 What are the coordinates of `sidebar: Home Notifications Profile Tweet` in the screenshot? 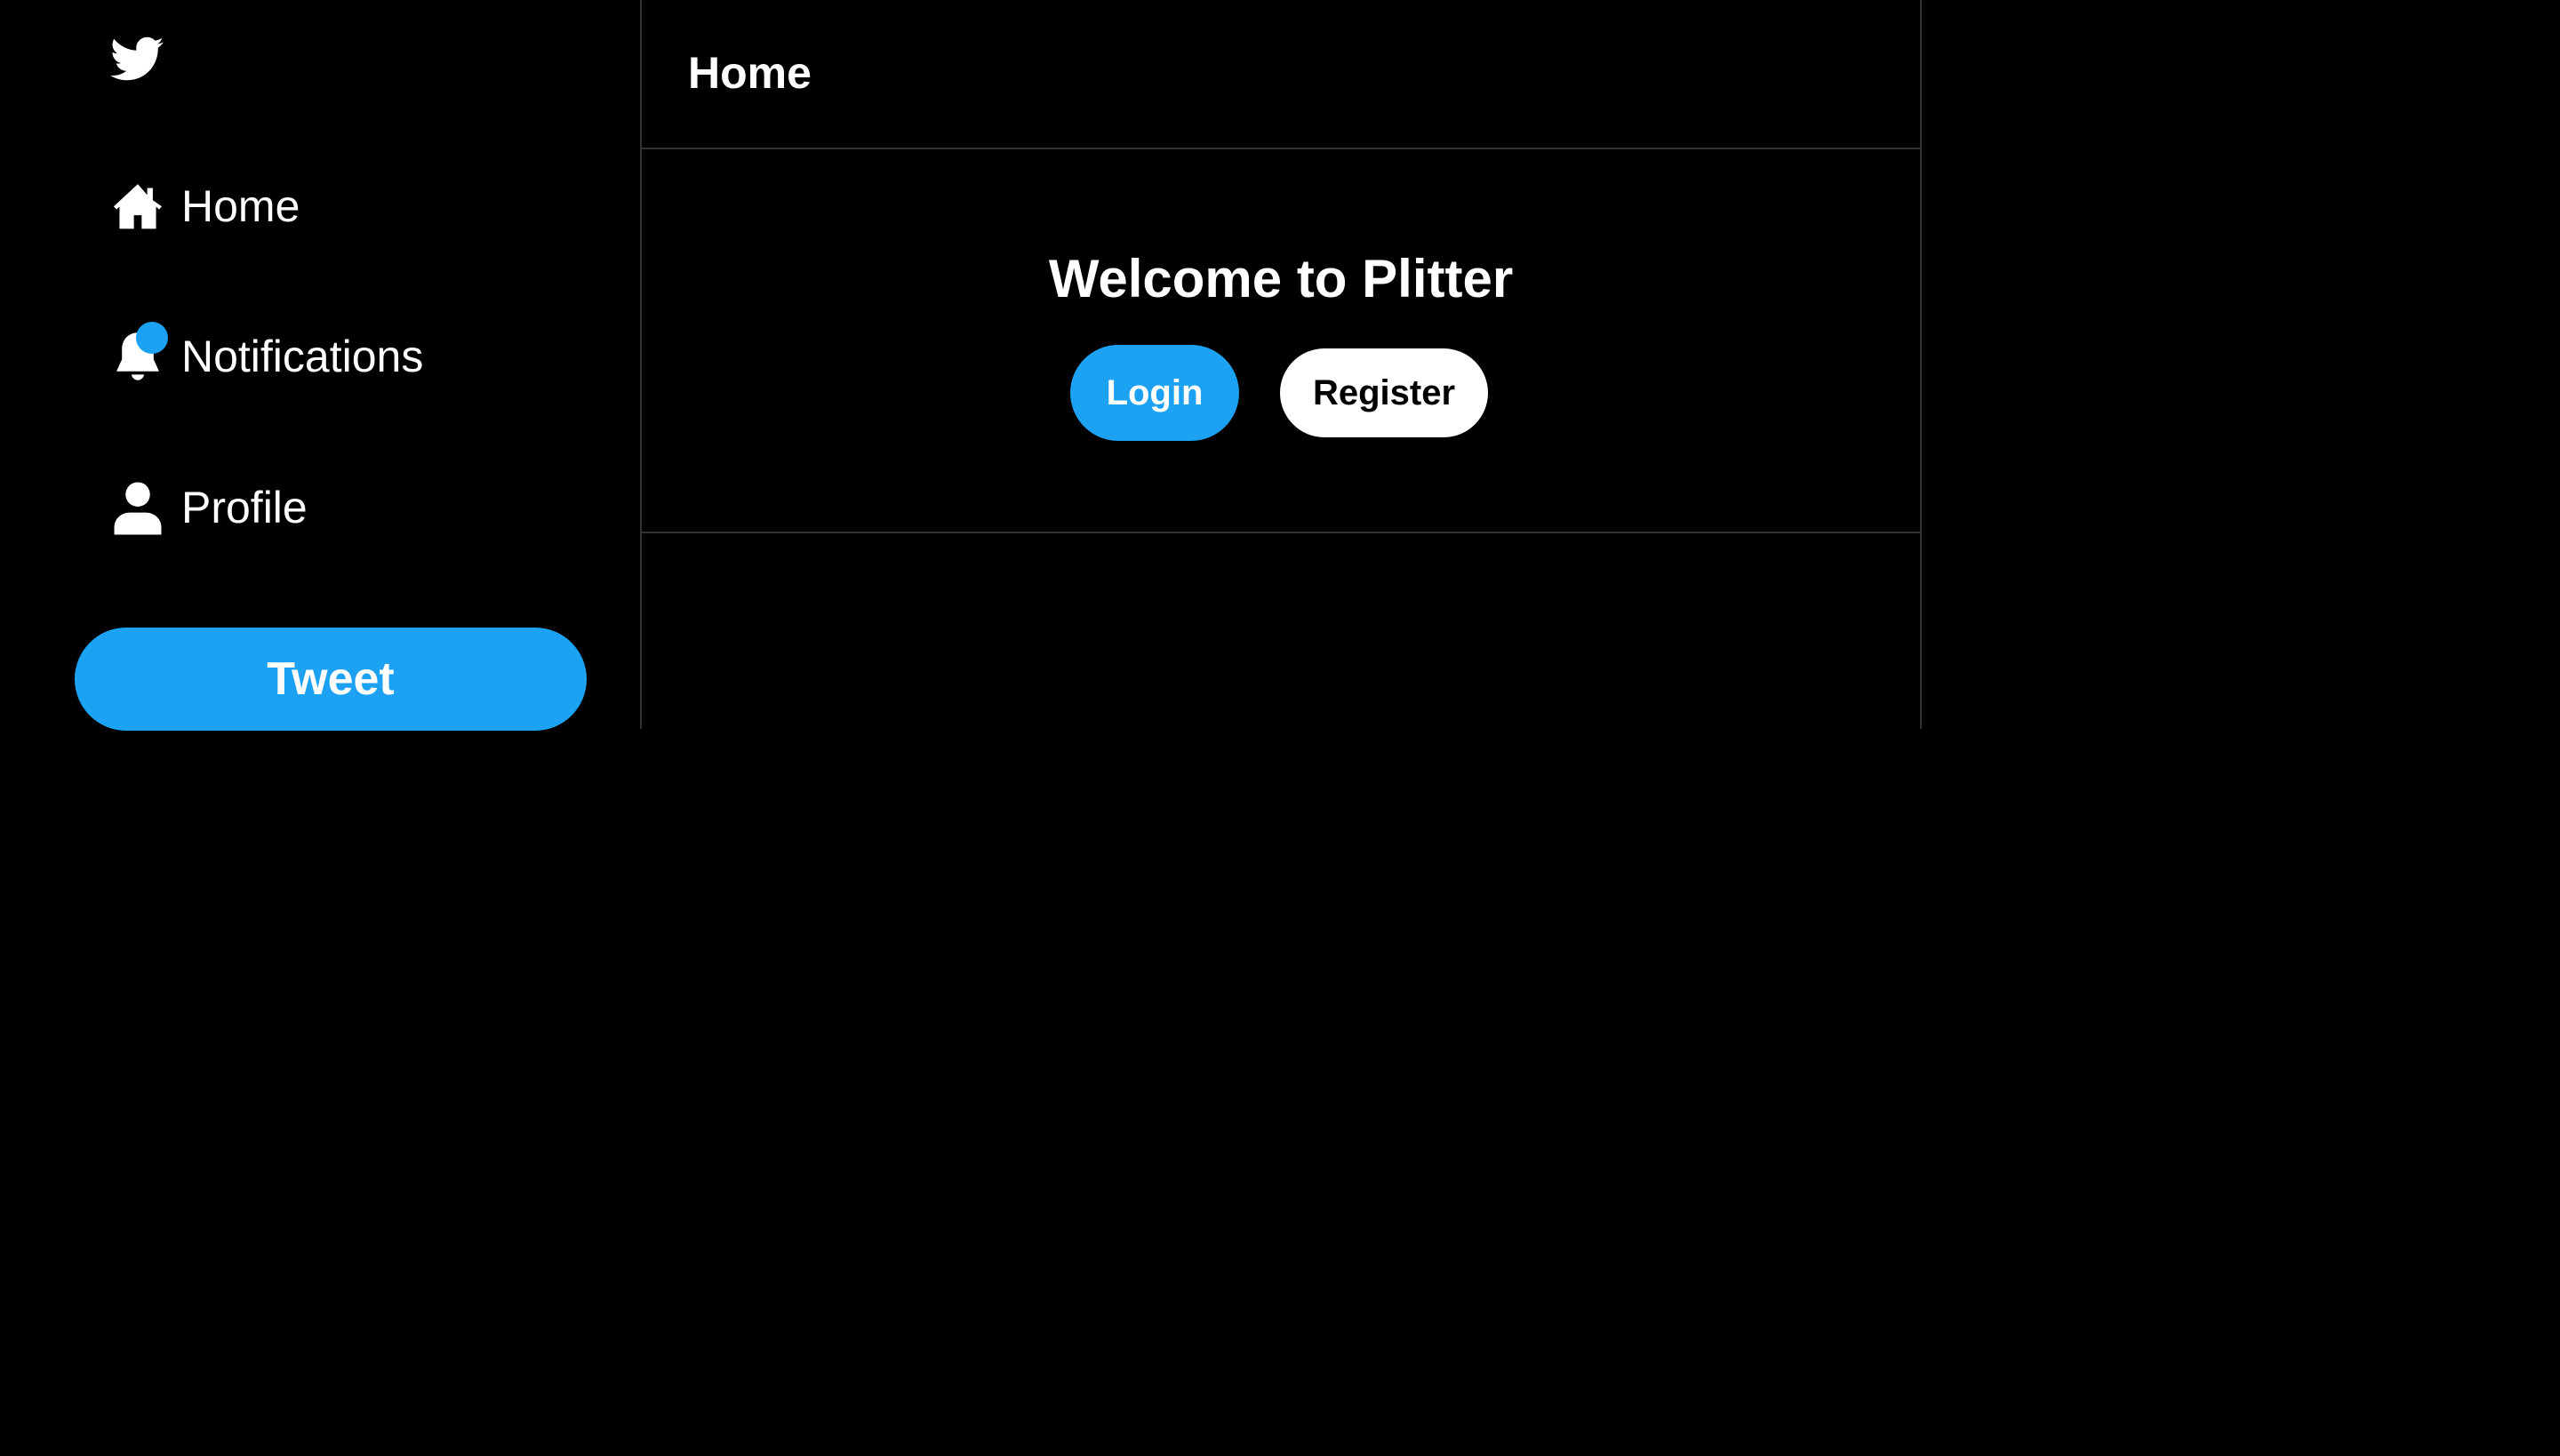 It's located at (320, 365).